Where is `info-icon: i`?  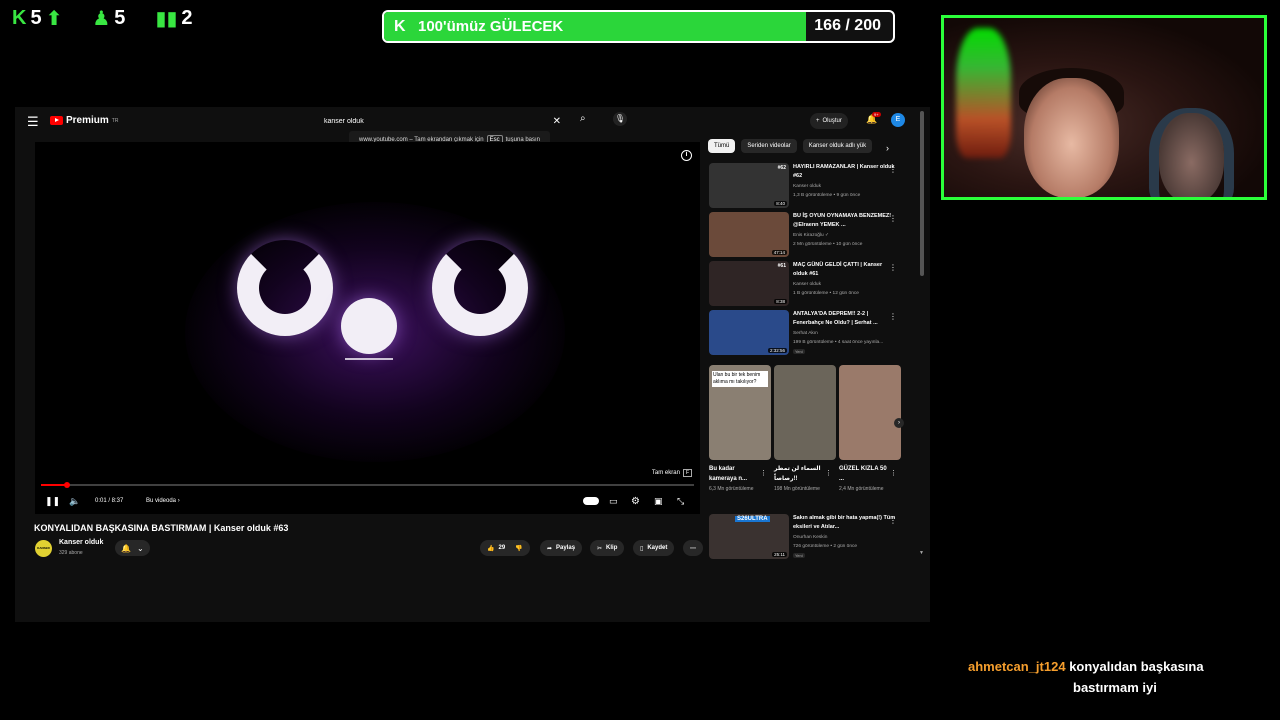
info-icon: i is located at coordinates (686, 155).